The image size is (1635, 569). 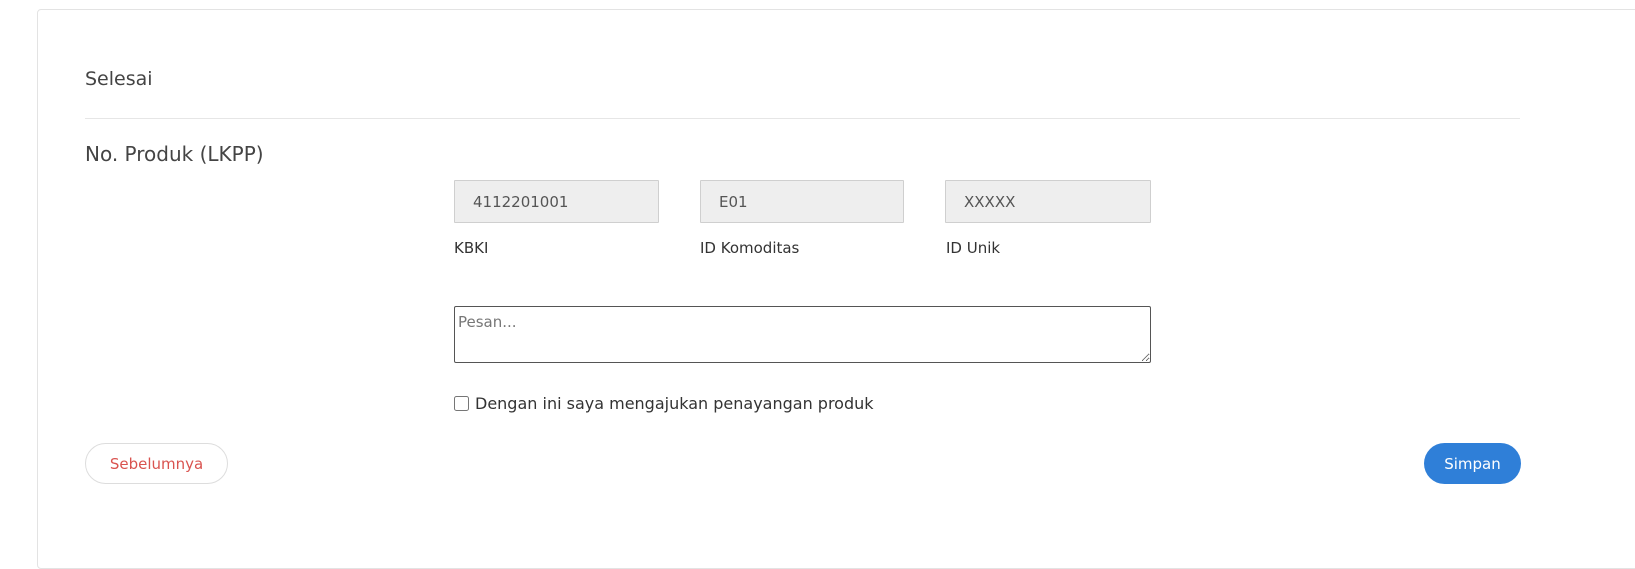 I want to click on kbki-input, so click(x=556, y=201).